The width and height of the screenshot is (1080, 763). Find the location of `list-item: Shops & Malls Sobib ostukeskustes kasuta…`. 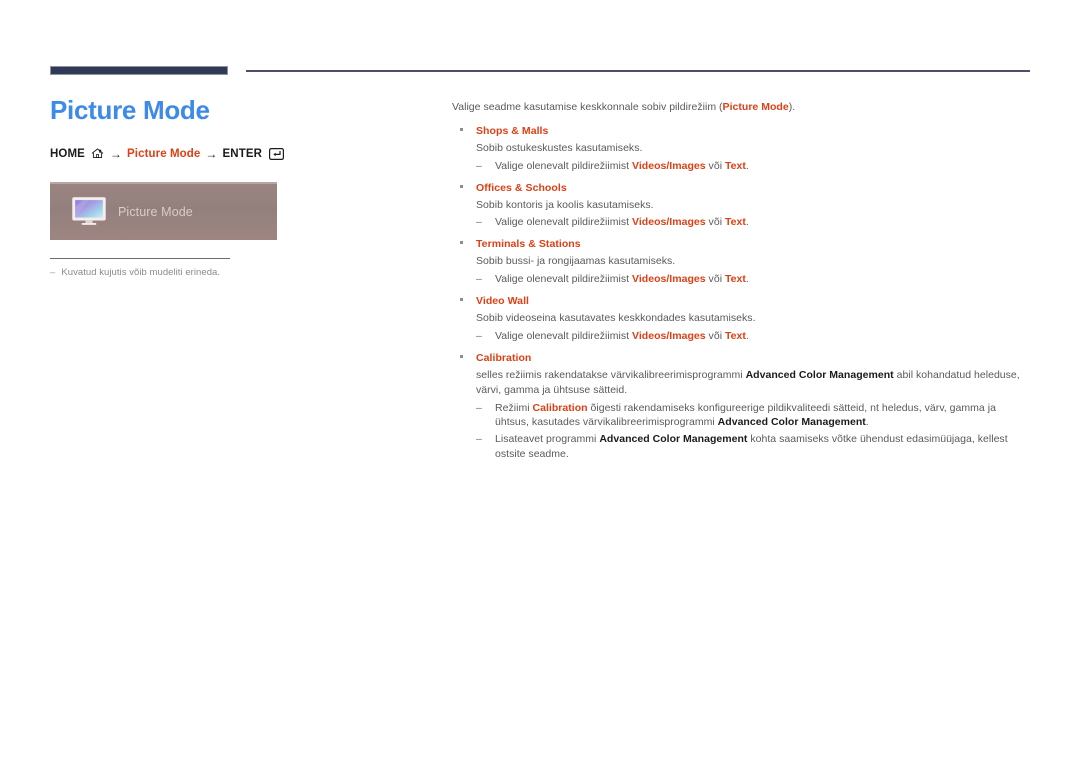

list-item: Shops & Malls Sobib ostukeskustes kasuta… is located at coordinates (742, 149).